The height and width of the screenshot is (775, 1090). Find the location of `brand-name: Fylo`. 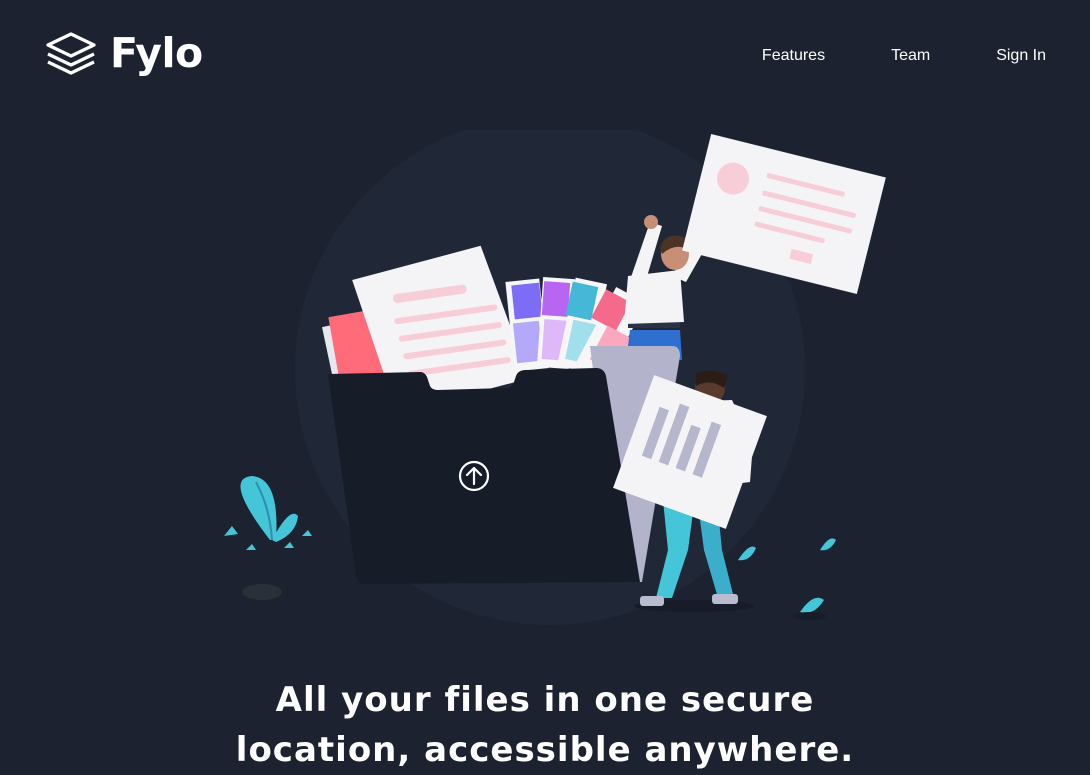

brand-name: Fylo is located at coordinates (156, 52).